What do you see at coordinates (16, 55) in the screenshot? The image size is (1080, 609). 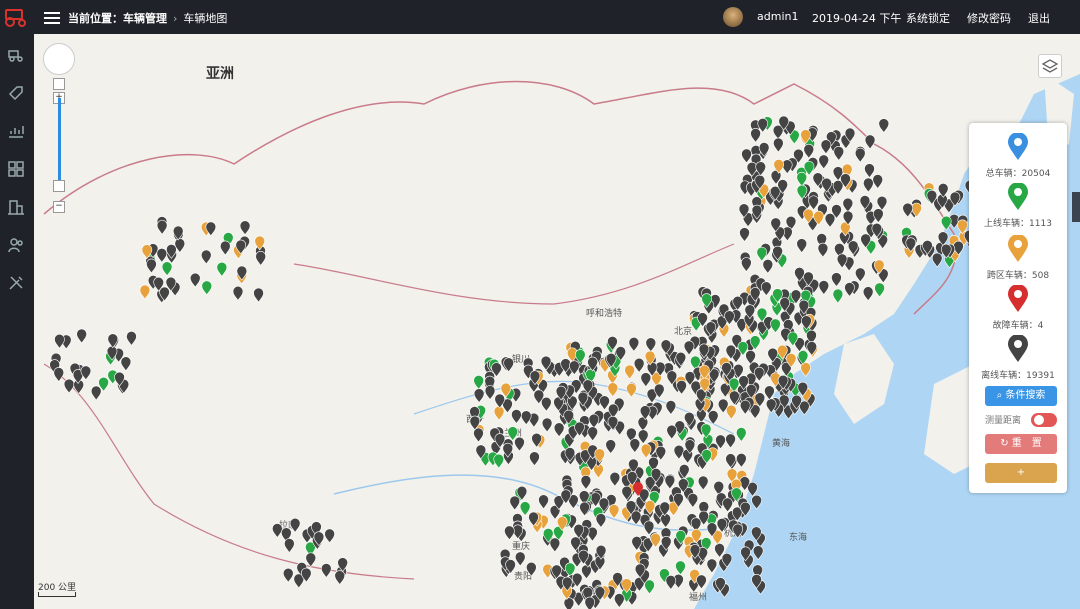 I see `vehicle-icon` at bounding box center [16, 55].